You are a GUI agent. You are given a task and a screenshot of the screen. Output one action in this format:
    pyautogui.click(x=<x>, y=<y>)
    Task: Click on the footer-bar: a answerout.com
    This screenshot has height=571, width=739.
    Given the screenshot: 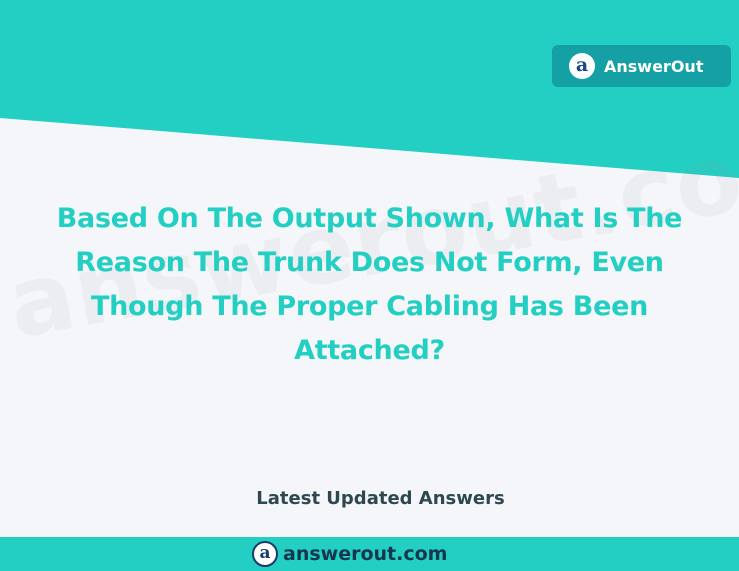 What is the action you would take?
    pyautogui.click(x=369, y=554)
    